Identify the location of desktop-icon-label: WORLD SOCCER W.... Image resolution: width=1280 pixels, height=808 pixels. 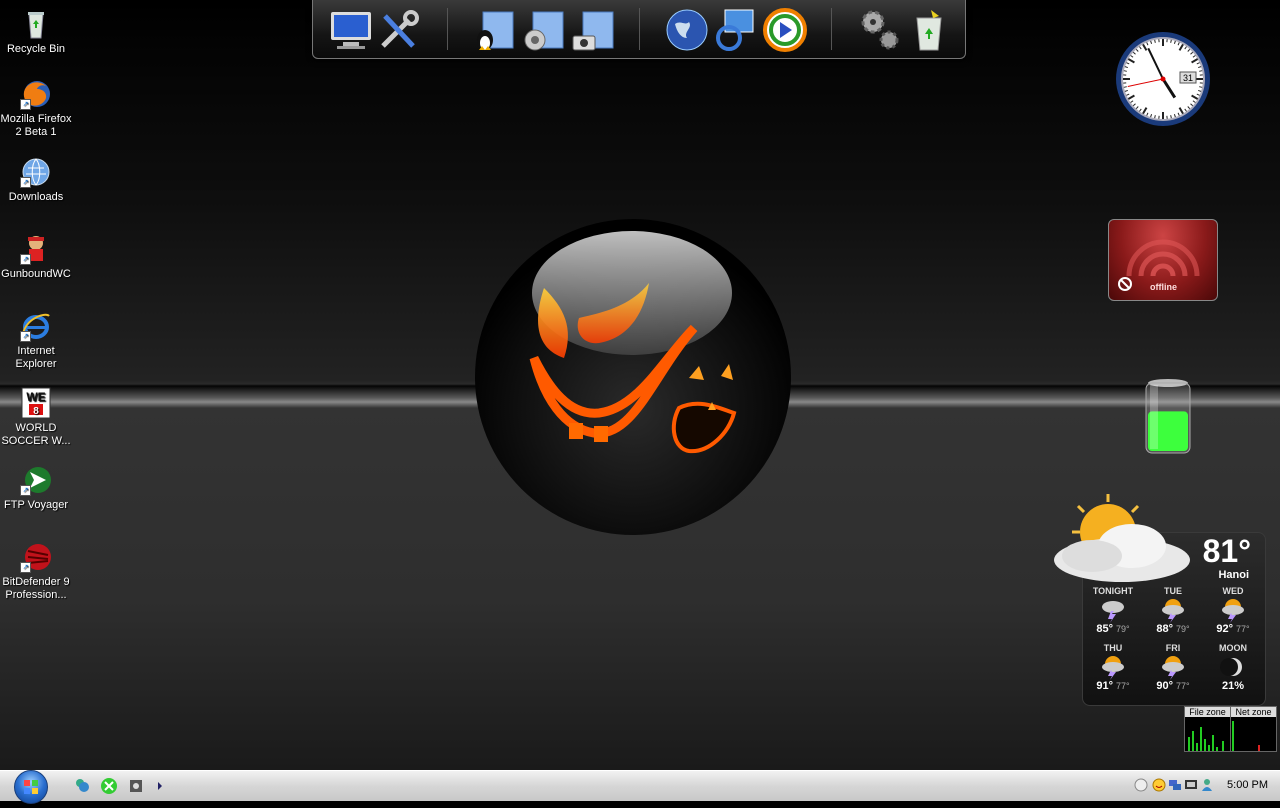
(36, 435).